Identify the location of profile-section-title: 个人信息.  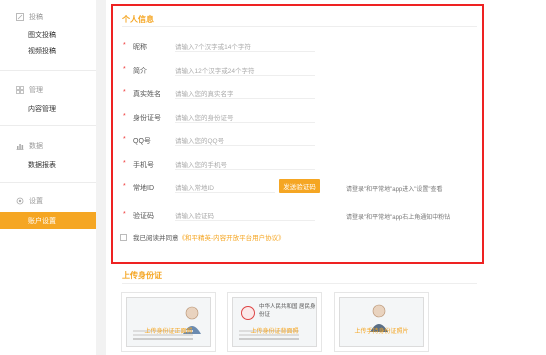
(138, 19).